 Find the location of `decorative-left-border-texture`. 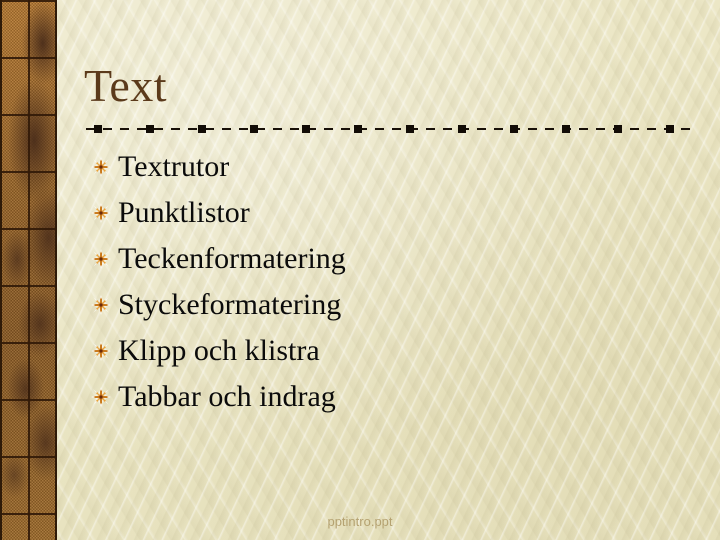

decorative-left-border-texture is located at coordinates (28, 270).